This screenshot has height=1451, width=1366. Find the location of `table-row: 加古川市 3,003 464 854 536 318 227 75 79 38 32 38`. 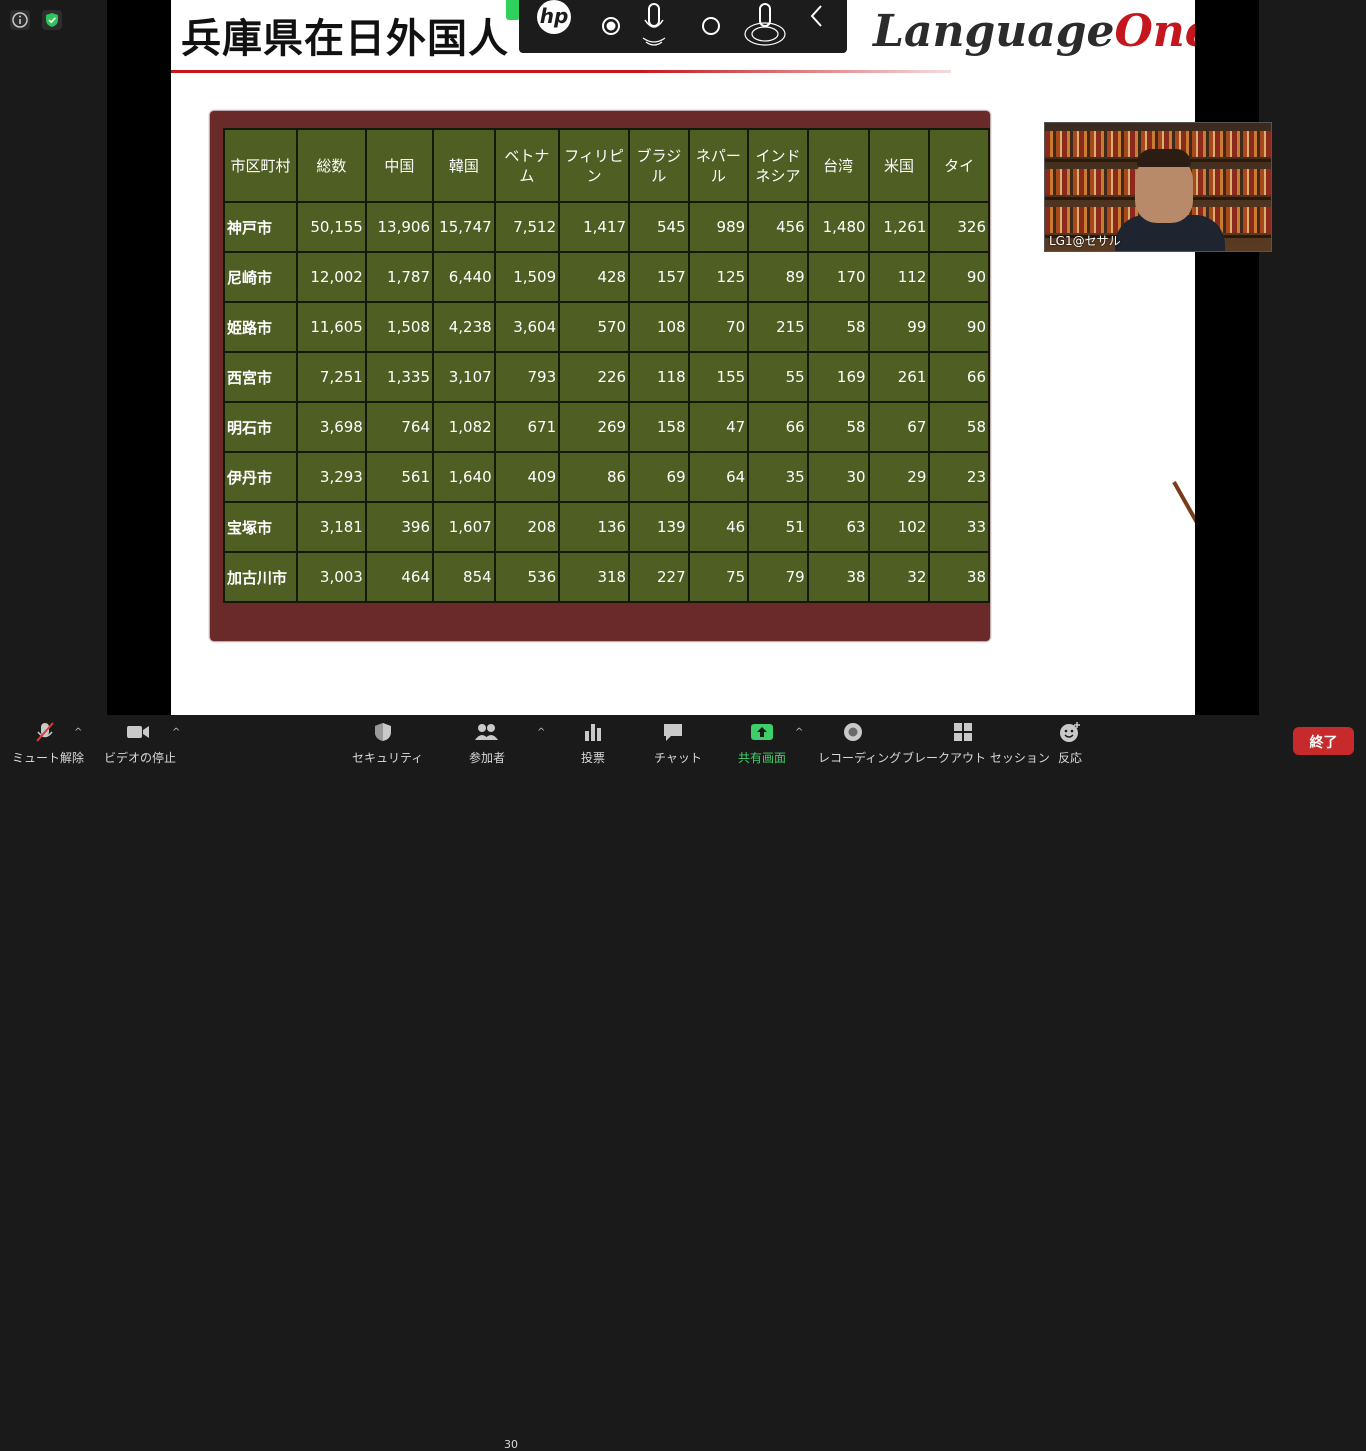

table-row: 加古川市 3,003 464 854 536 318 227 75 79 38 32 38 is located at coordinates (606, 577).